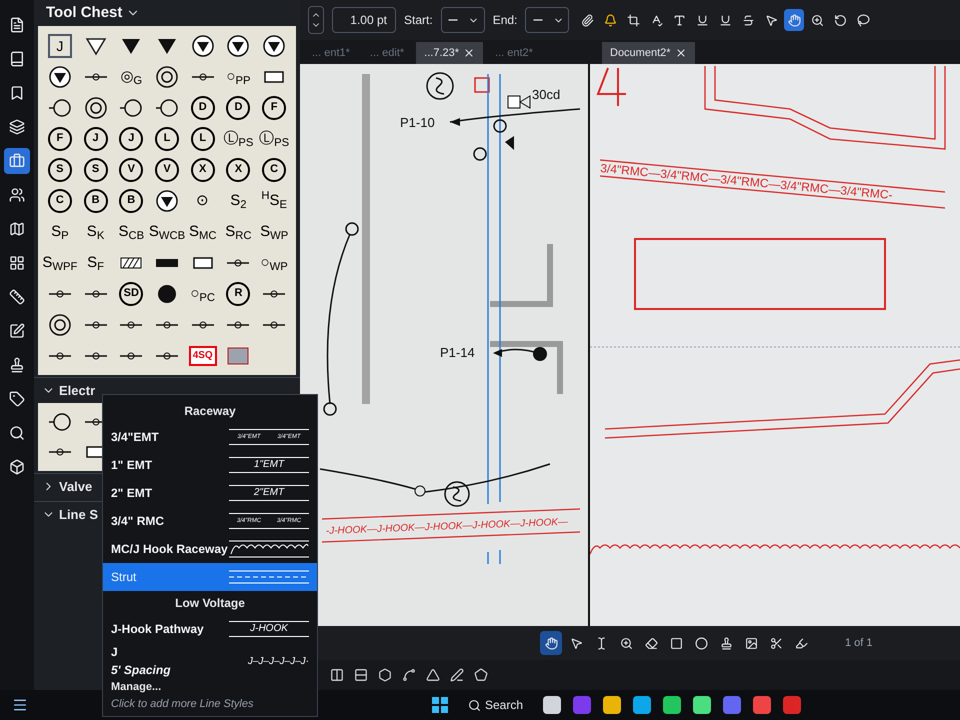  What do you see at coordinates (274, 200) in the screenshot?
I see `symbol-tool: $^{H}$S$_{E}$` at bounding box center [274, 200].